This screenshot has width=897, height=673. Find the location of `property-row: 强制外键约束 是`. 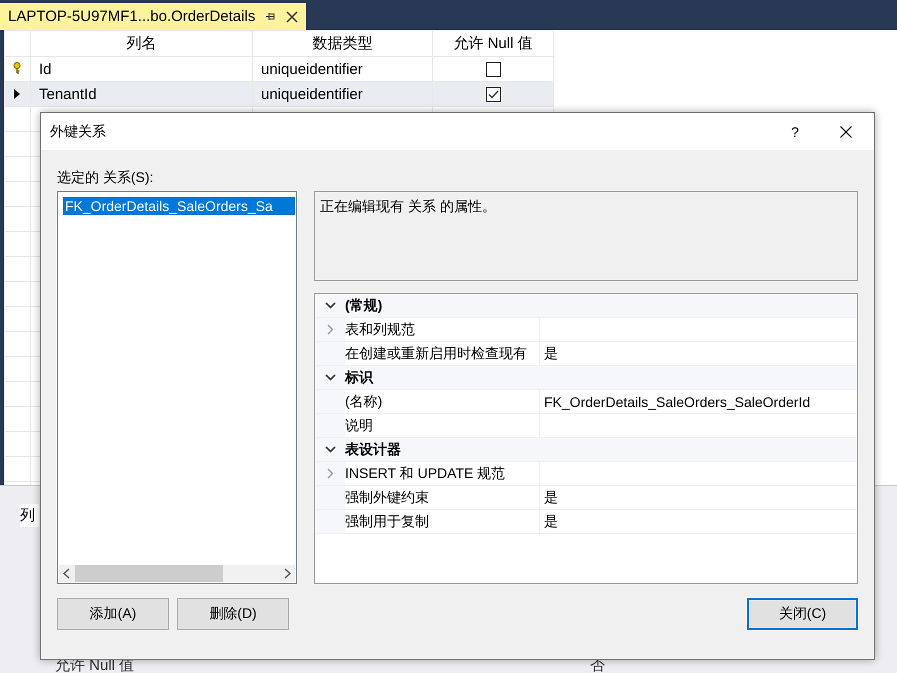

property-row: 强制外键约束 是 is located at coordinates (586, 498).